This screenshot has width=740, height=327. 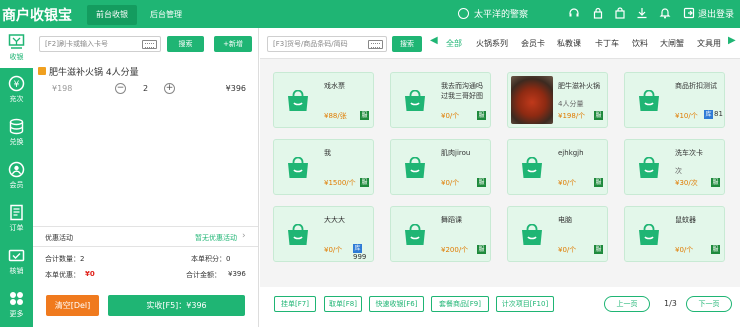 What do you see at coordinates (678, 171) in the screenshot?
I see `product-unit: 次` at bounding box center [678, 171].